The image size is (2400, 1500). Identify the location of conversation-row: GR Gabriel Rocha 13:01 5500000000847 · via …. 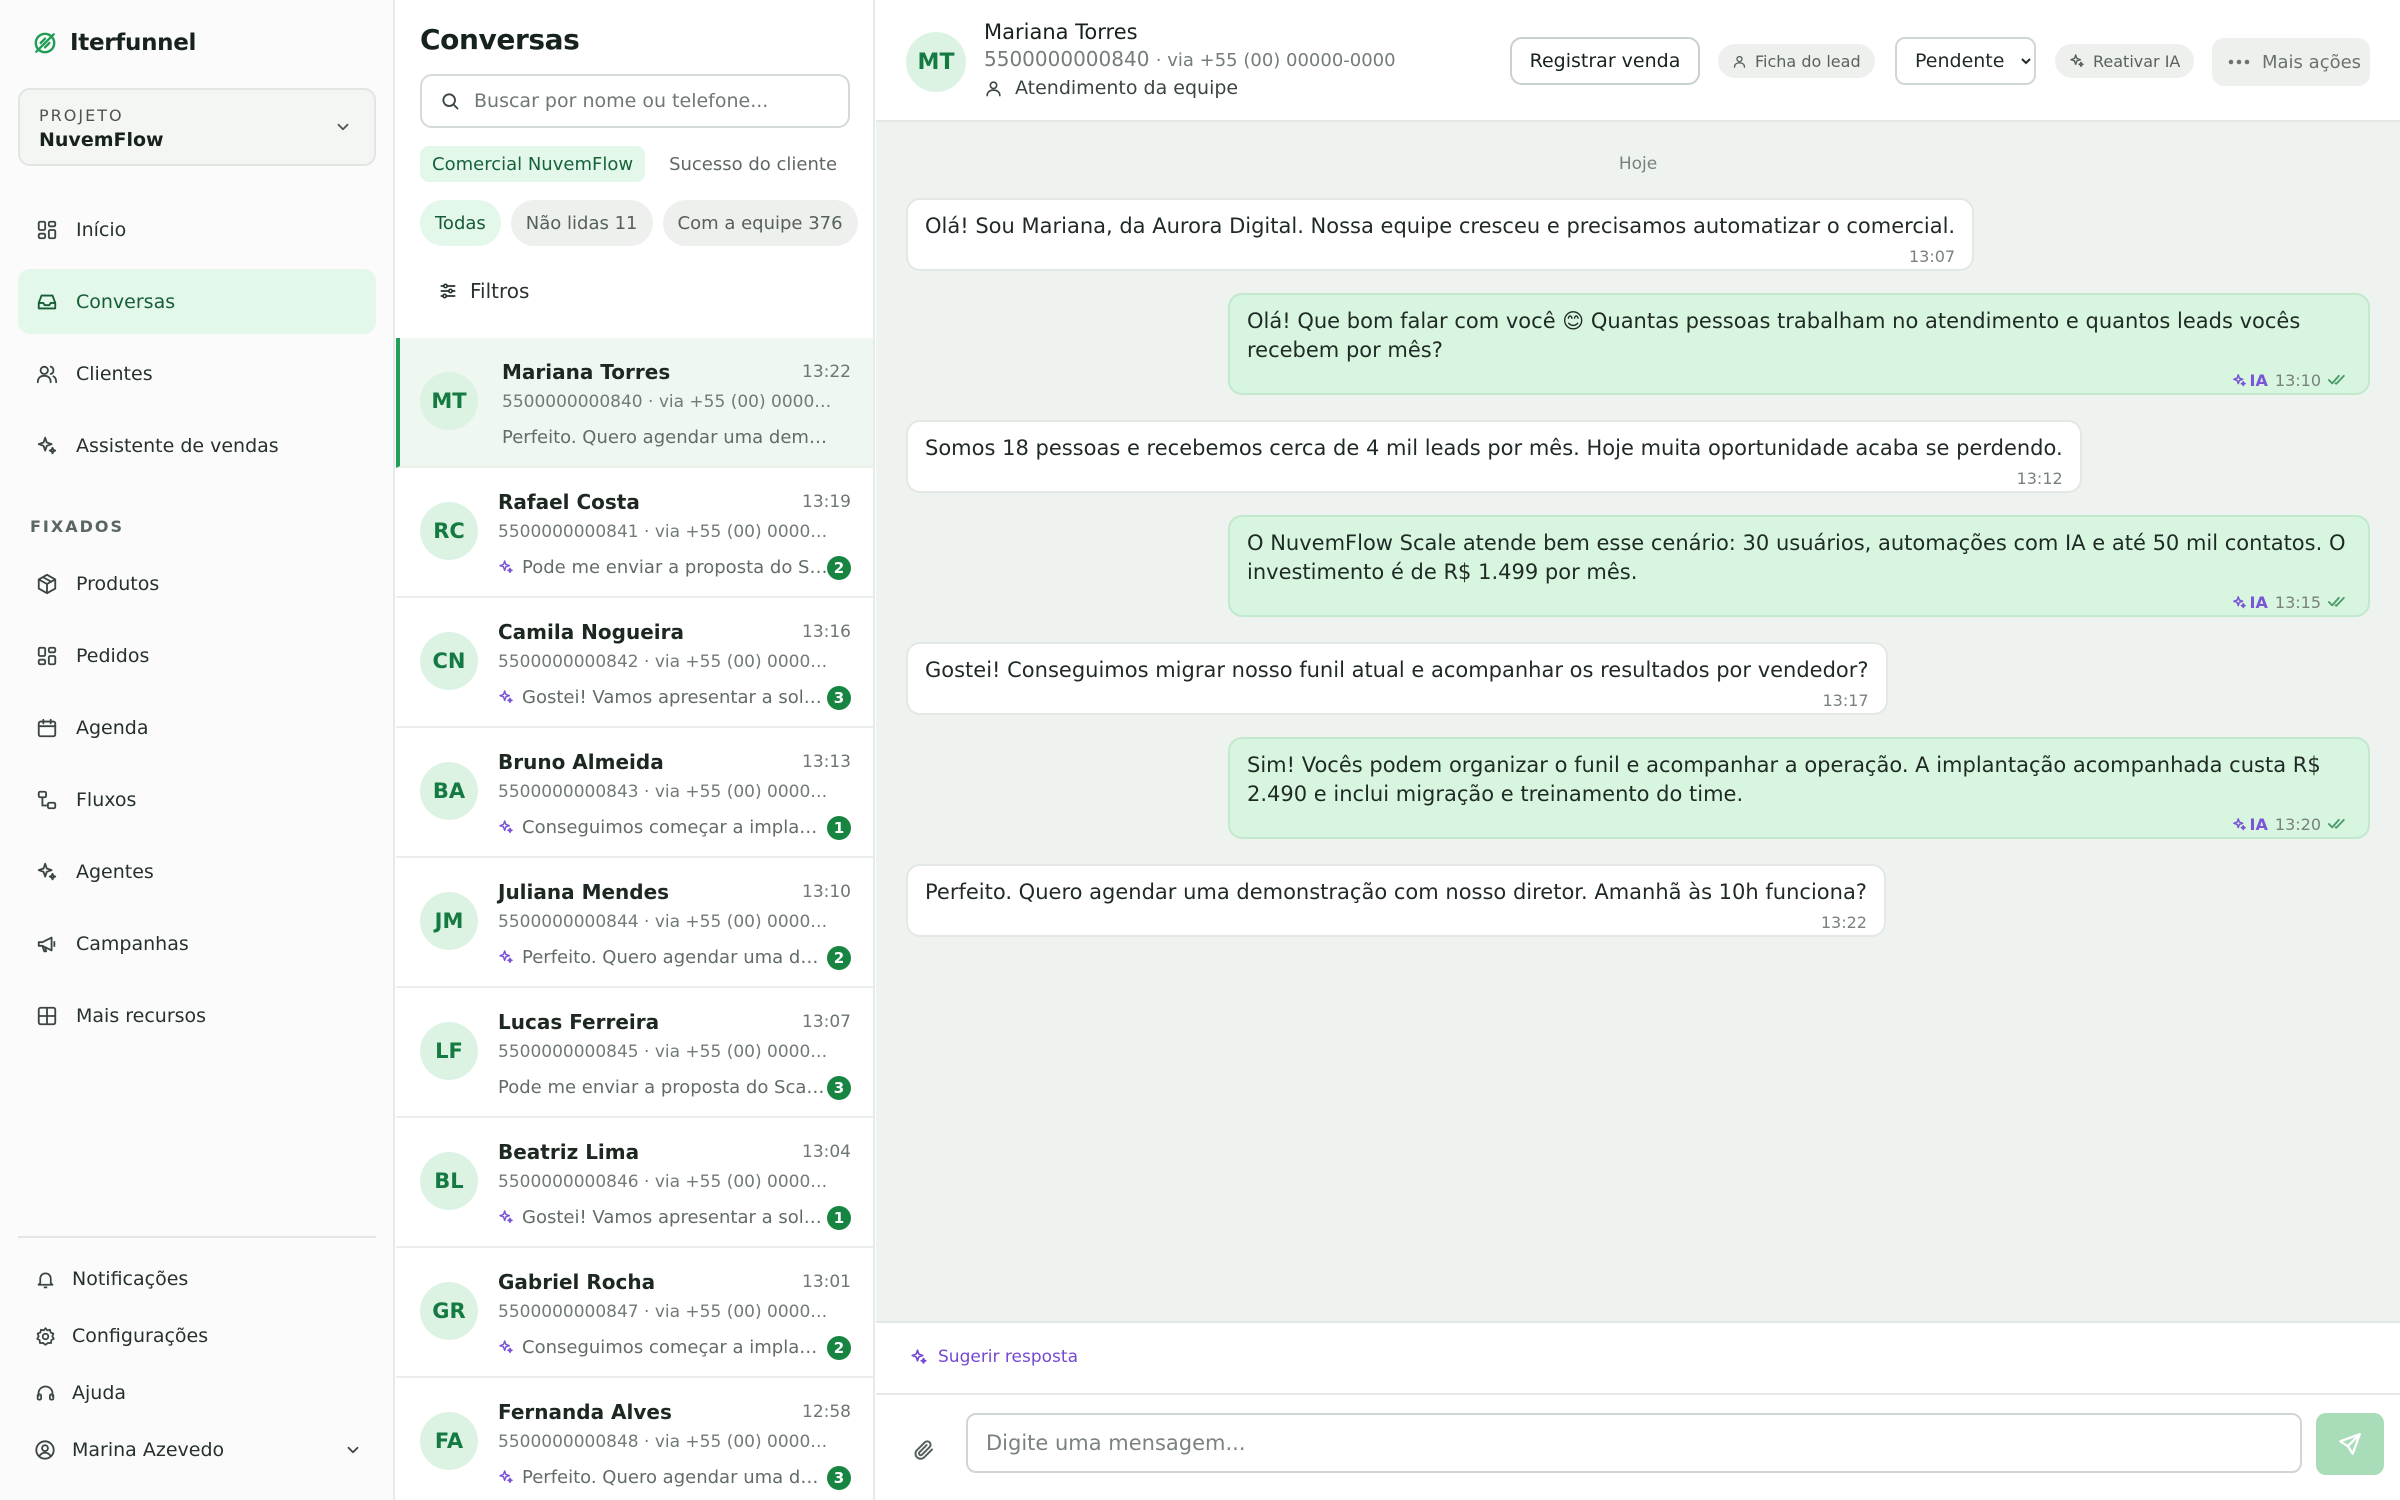
(634, 1313).